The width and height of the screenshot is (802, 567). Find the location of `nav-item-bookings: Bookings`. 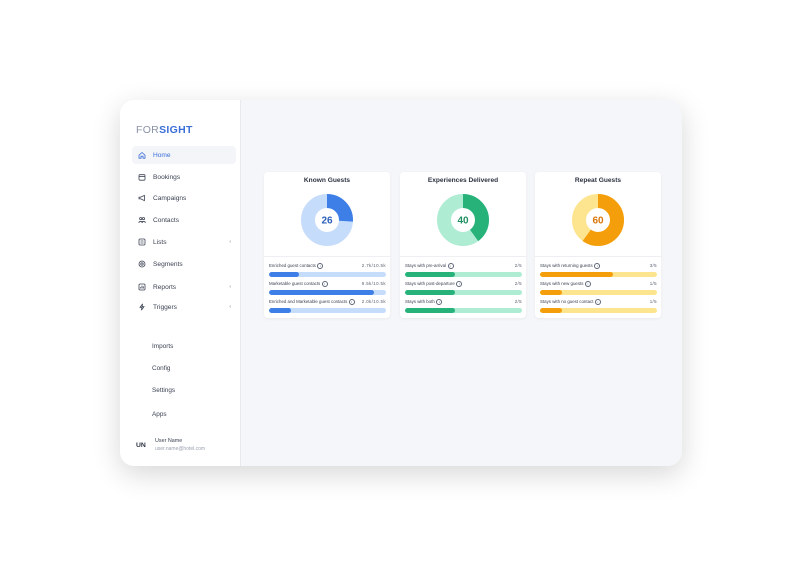

nav-item-bookings: Bookings is located at coordinates (184, 177).